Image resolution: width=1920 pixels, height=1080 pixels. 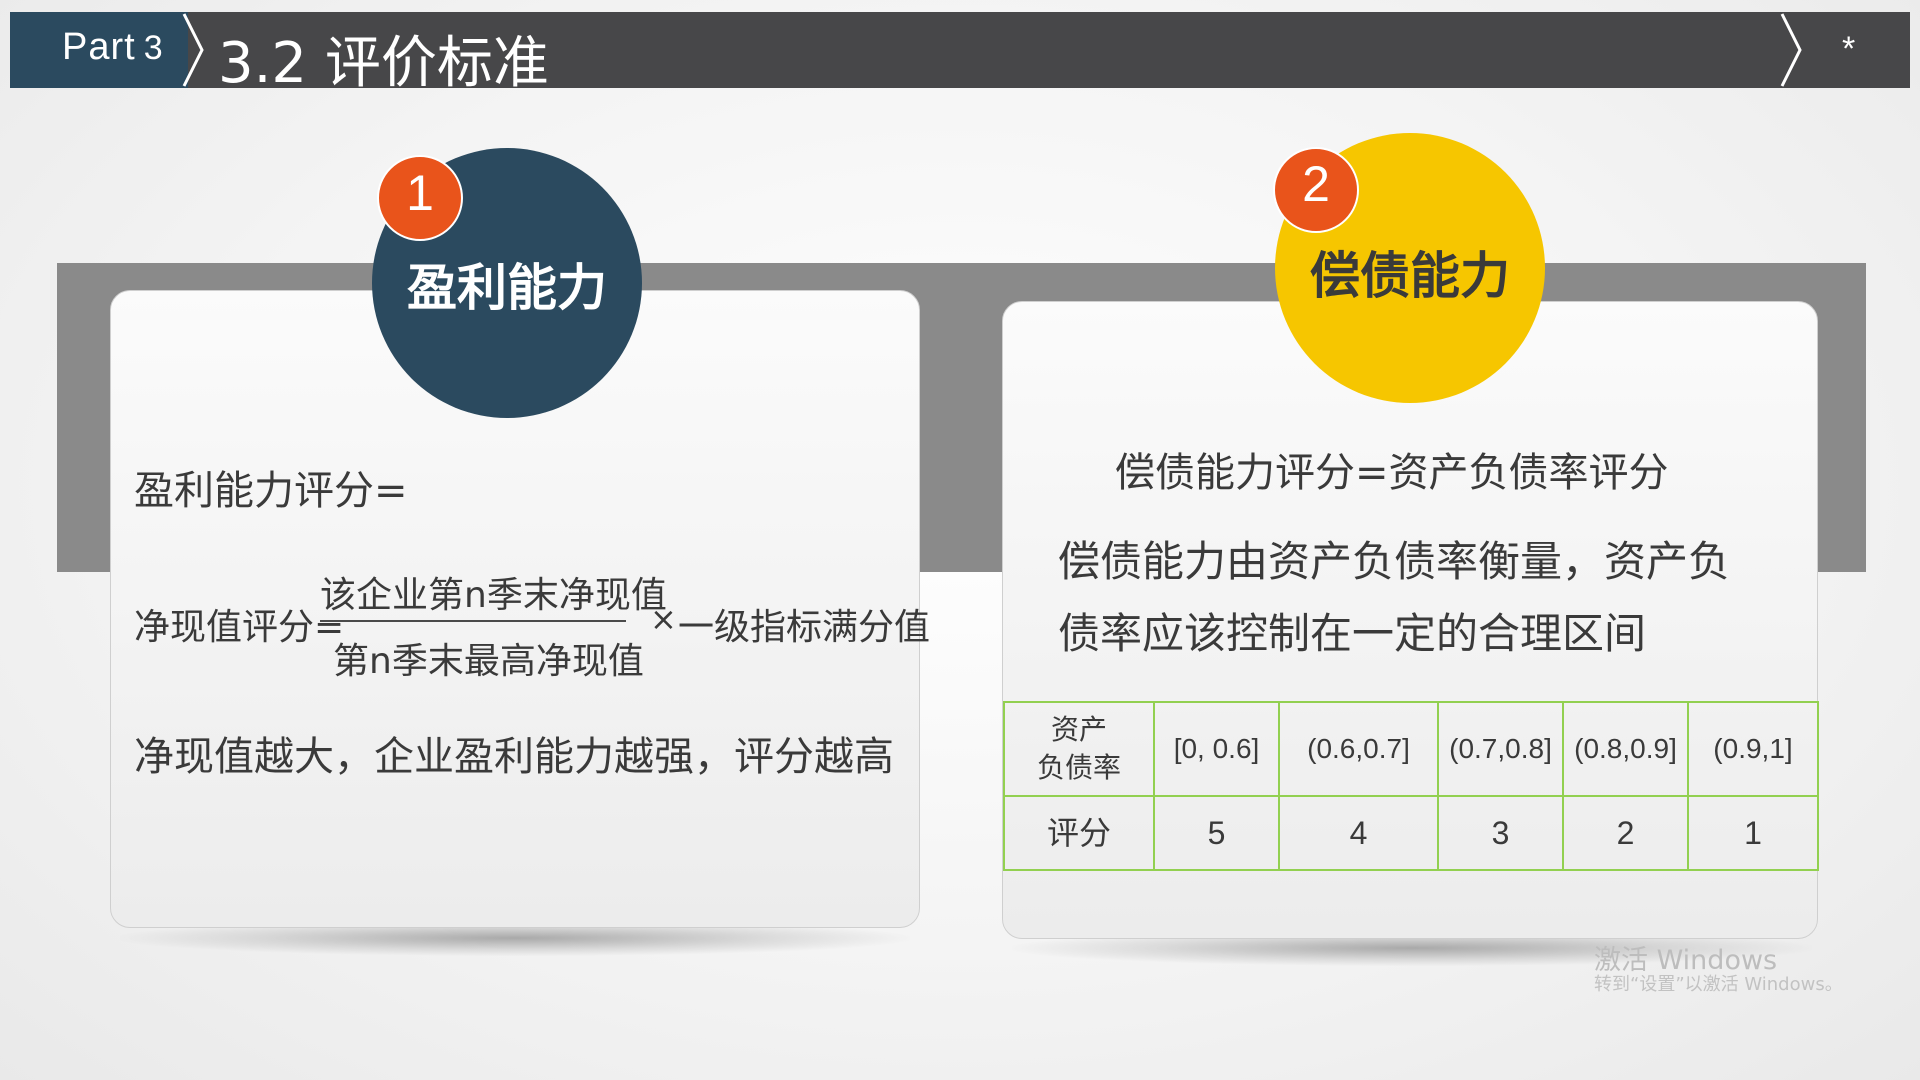 What do you see at coordinates (1079, 749) in the screenshot?
I see `table-header-cell: 资产 负债率` at bounding box center [1079, 749].